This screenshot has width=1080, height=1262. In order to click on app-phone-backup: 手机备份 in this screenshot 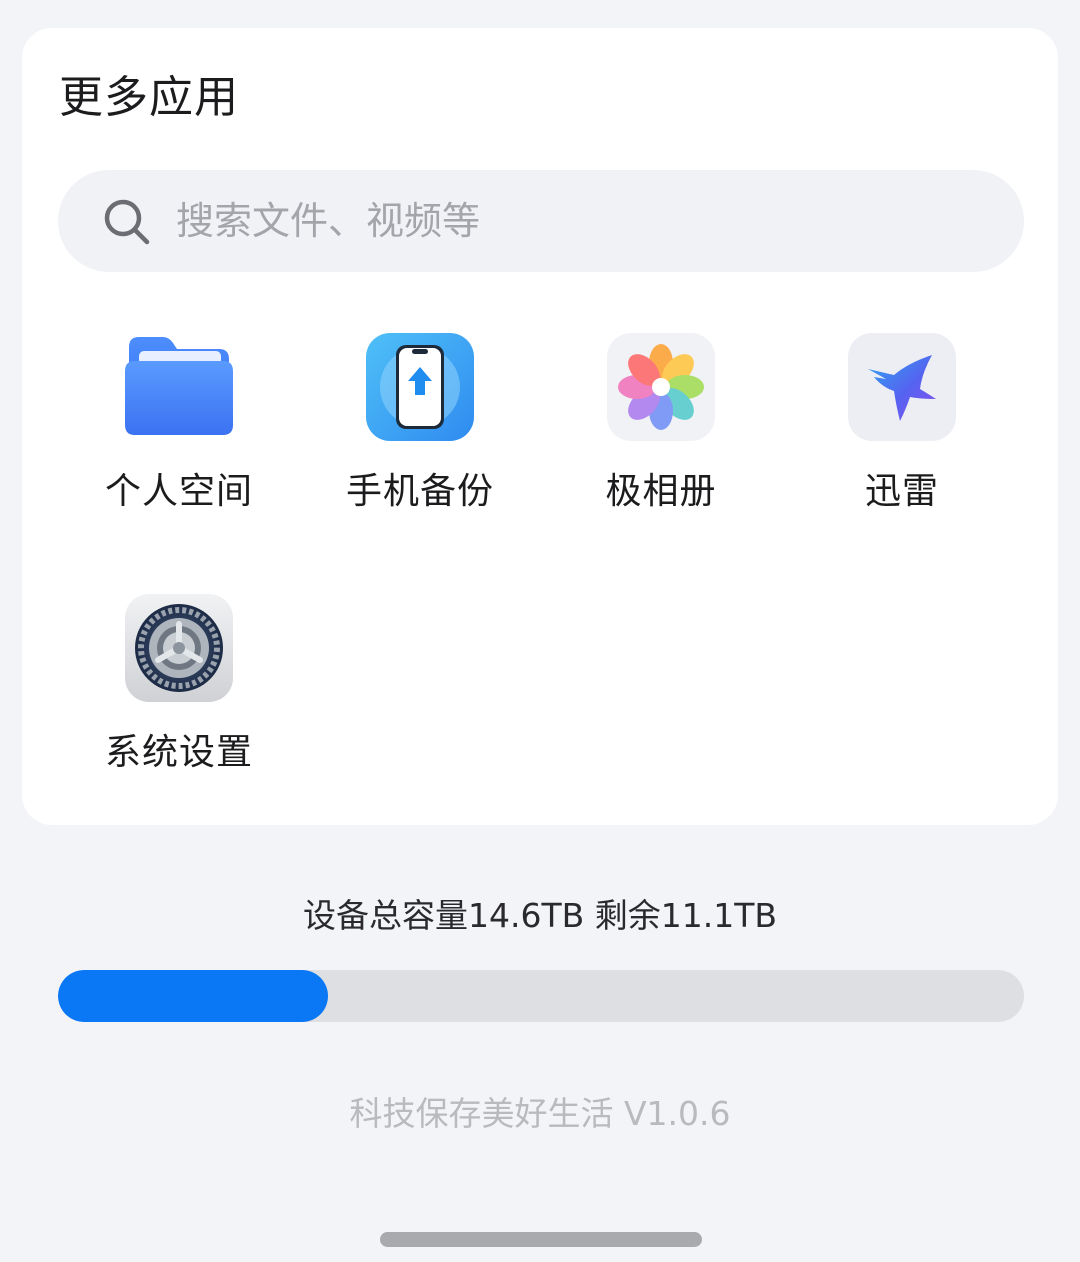, I will do `click(420, 433)`.